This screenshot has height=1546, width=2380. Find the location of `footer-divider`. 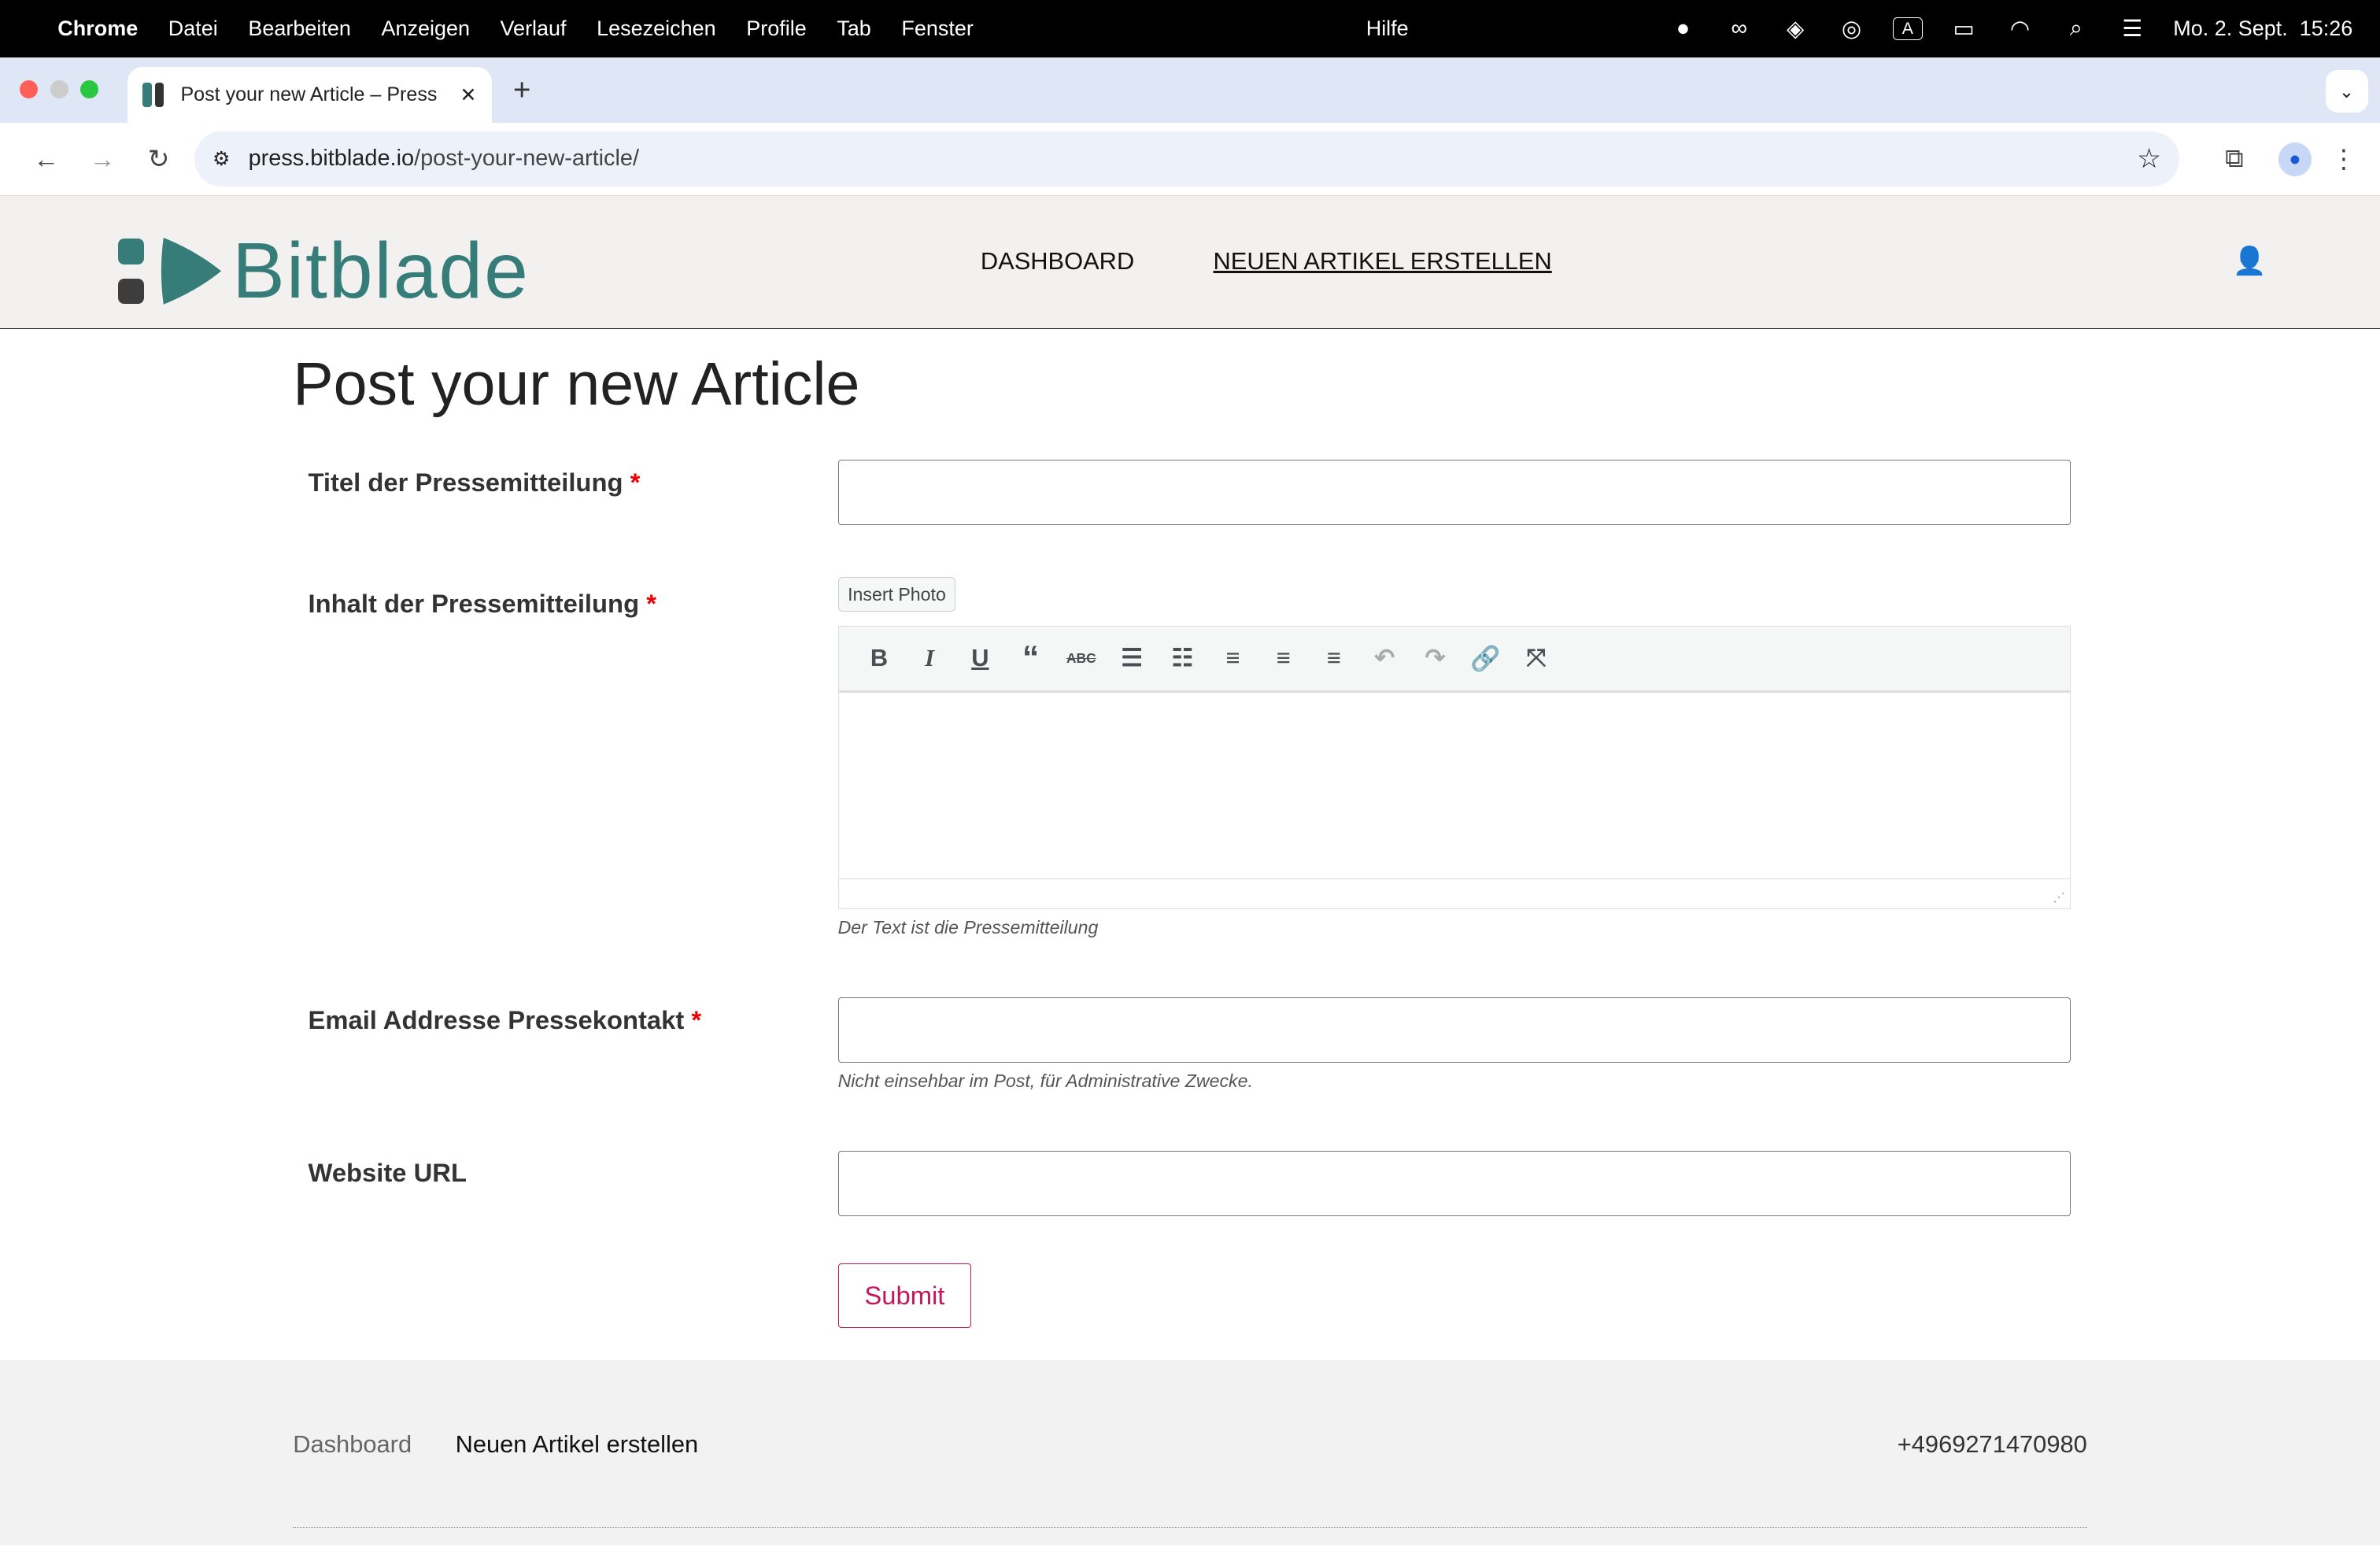

footer-divider is located at coordinates (1190, 1527).